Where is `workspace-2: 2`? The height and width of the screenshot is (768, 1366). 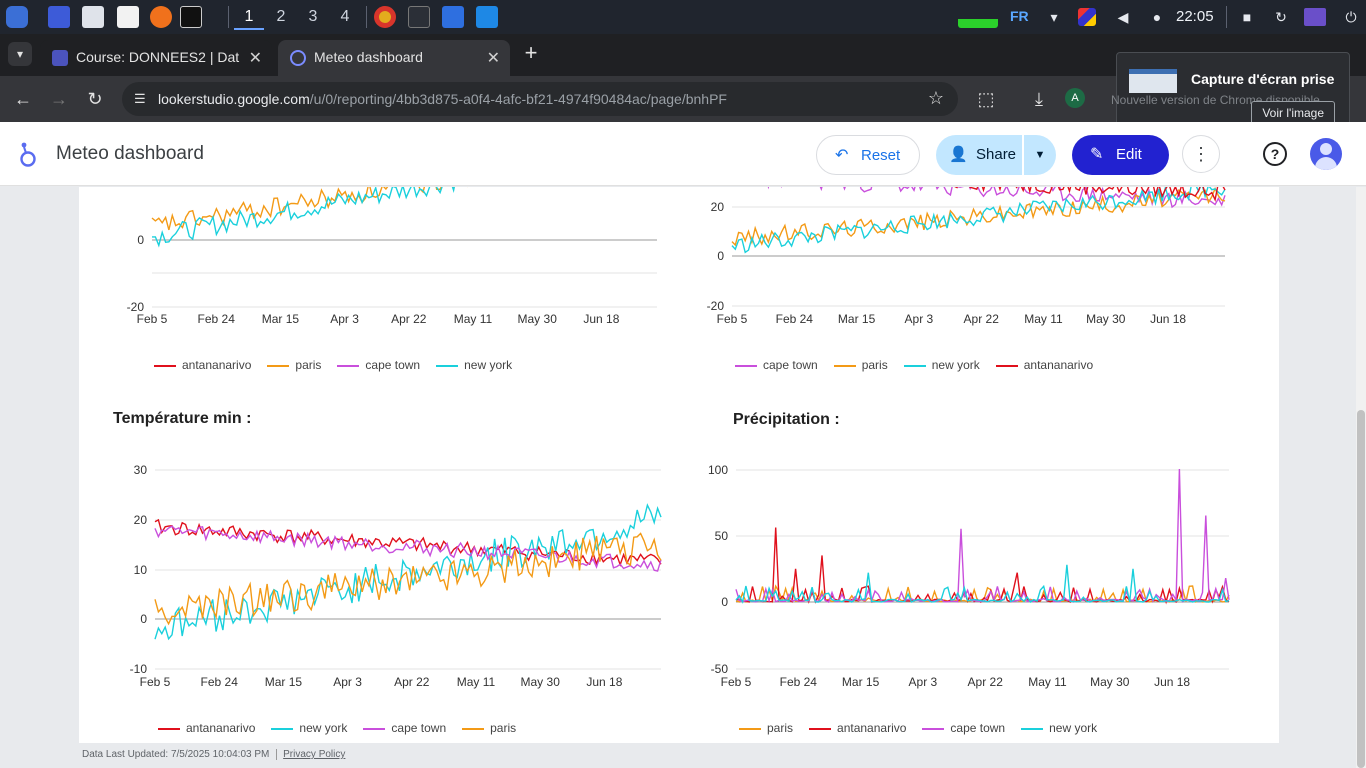 workspace-2: 2 is located at coordinates (281, 17).